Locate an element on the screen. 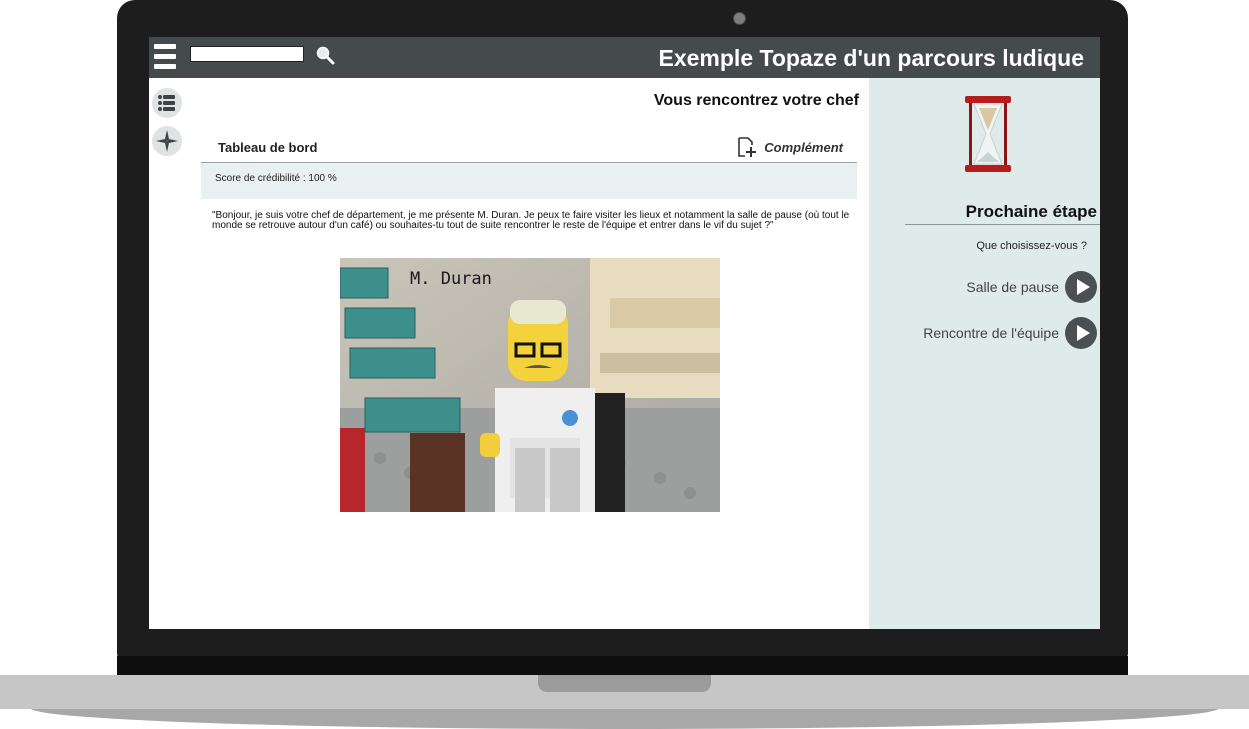  hourglass-icon is located at coordinates (988, 134).